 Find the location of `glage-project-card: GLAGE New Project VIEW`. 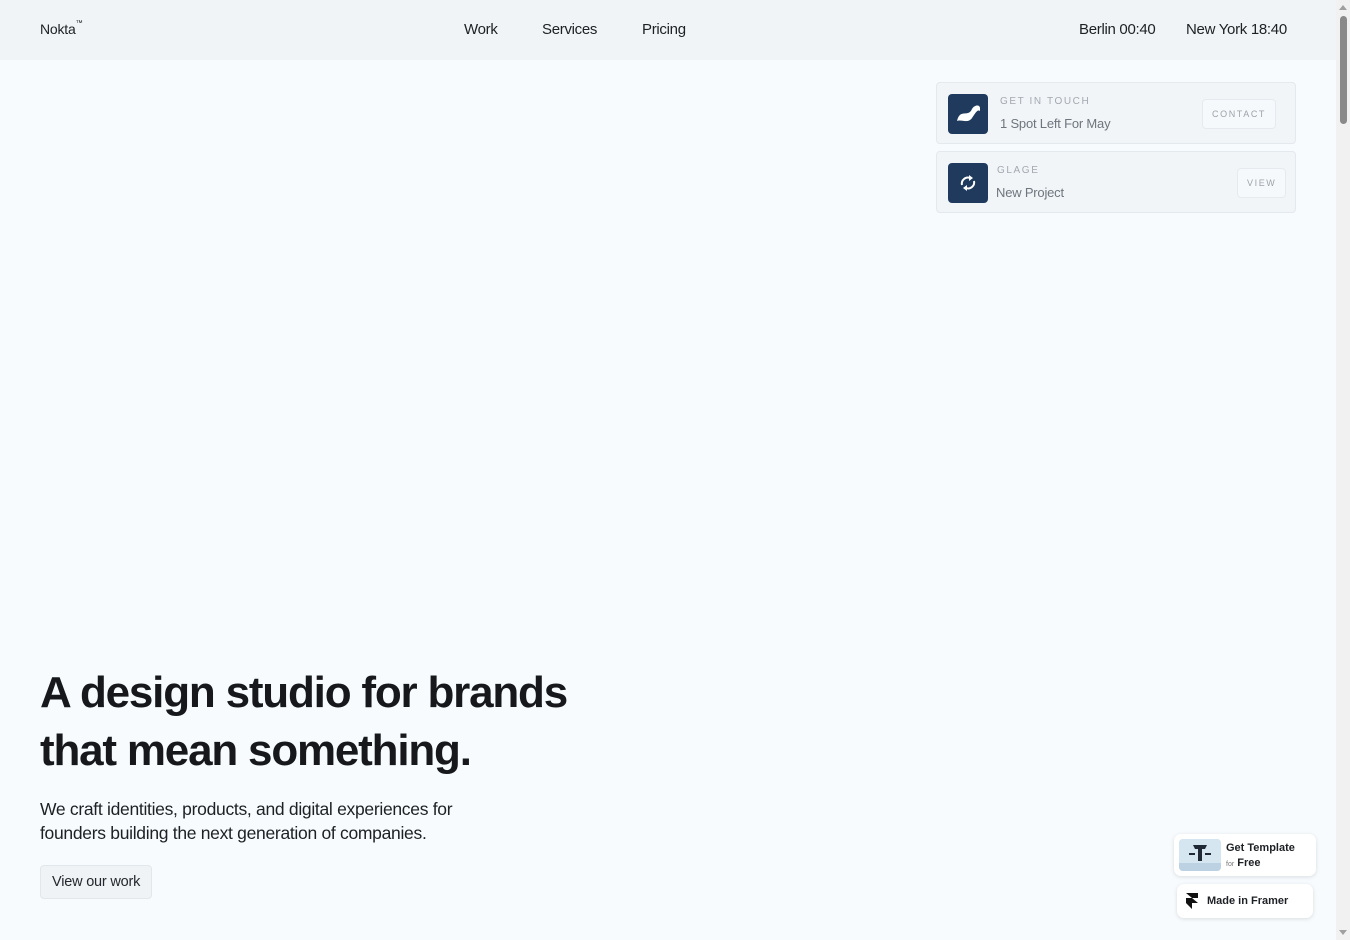

glage-project-card: GLAGE New Project VIEW is located at coordinates (1116, 182).